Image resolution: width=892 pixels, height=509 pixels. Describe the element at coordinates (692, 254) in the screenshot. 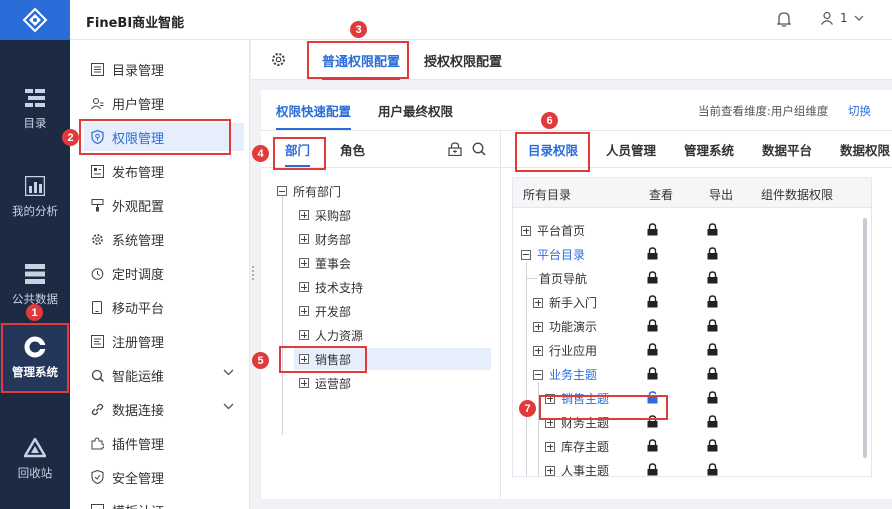

I see `table-row: 平台目录` at that location.